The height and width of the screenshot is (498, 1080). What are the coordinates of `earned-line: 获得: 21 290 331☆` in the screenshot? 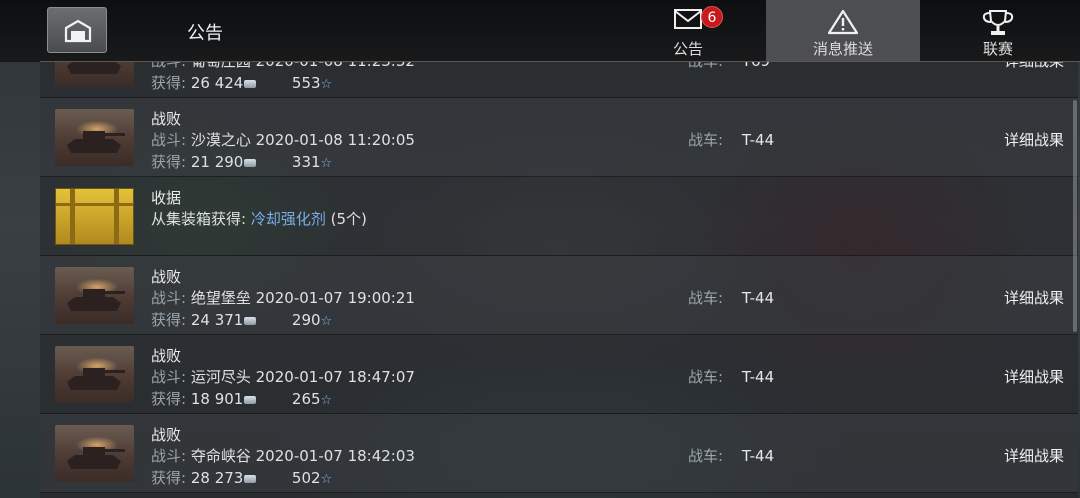 It's located at (241, 161).